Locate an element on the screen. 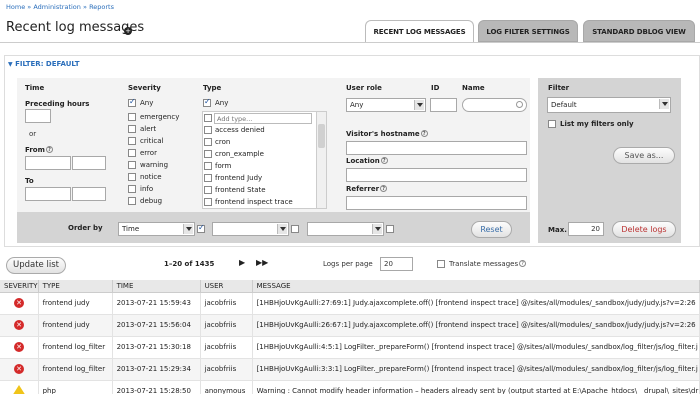  play-icon: ▶ is located at coordinates (242, 262).